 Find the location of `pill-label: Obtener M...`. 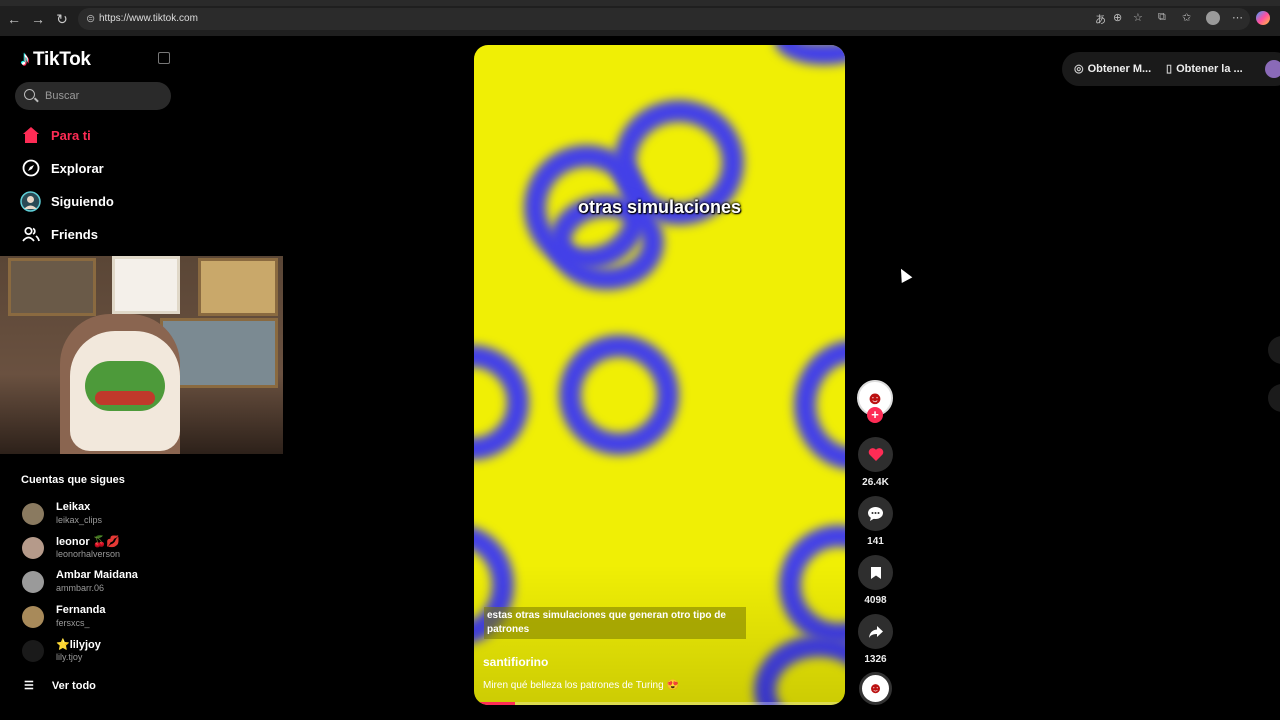

pill-label: Obtener M... is located at coordinates (1119, 68).